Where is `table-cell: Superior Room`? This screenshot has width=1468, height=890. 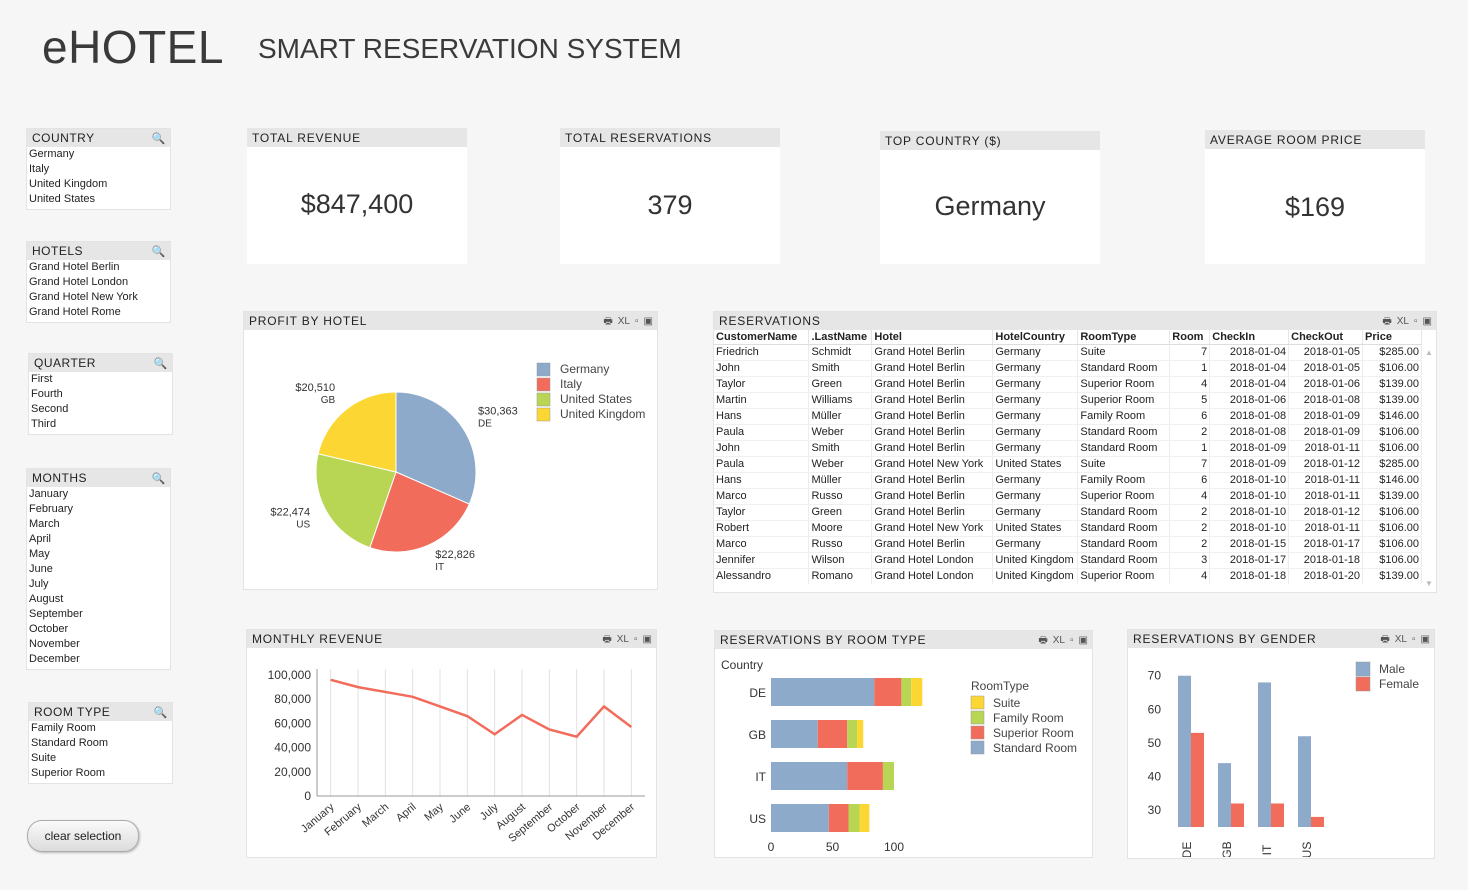 table-cell: Superior Room is located at coordinates (1124, 400).